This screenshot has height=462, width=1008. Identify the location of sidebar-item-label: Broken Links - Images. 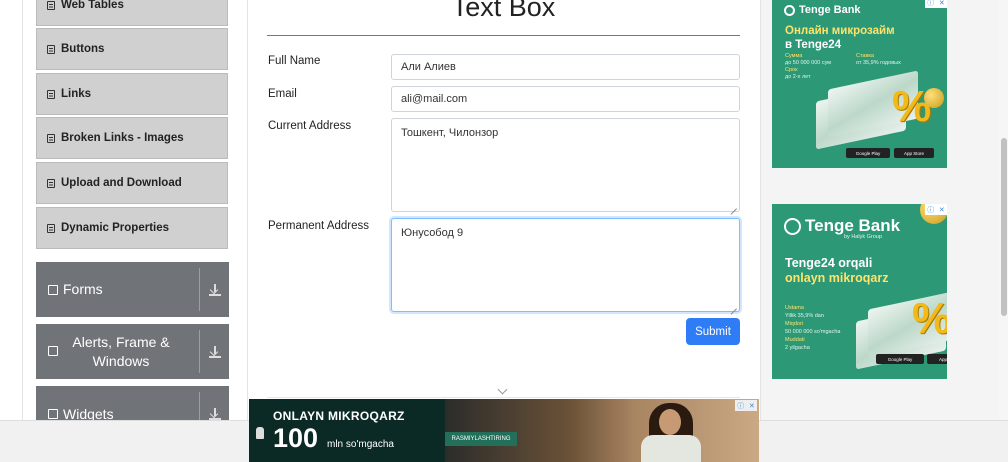
(122, 138).